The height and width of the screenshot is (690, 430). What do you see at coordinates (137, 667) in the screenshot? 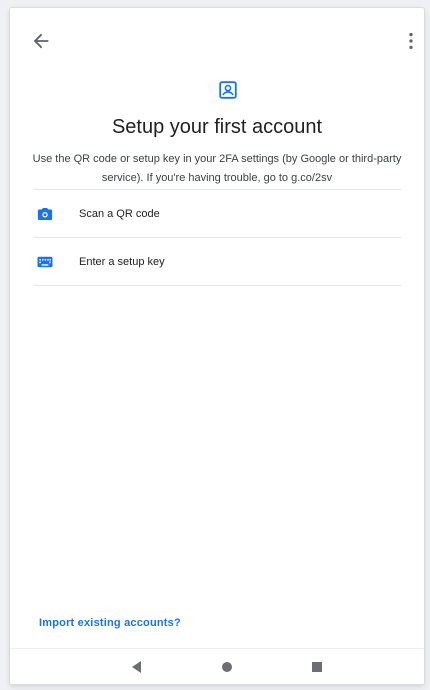
I see `nav-back-icon` at bounding box center [137, 667].